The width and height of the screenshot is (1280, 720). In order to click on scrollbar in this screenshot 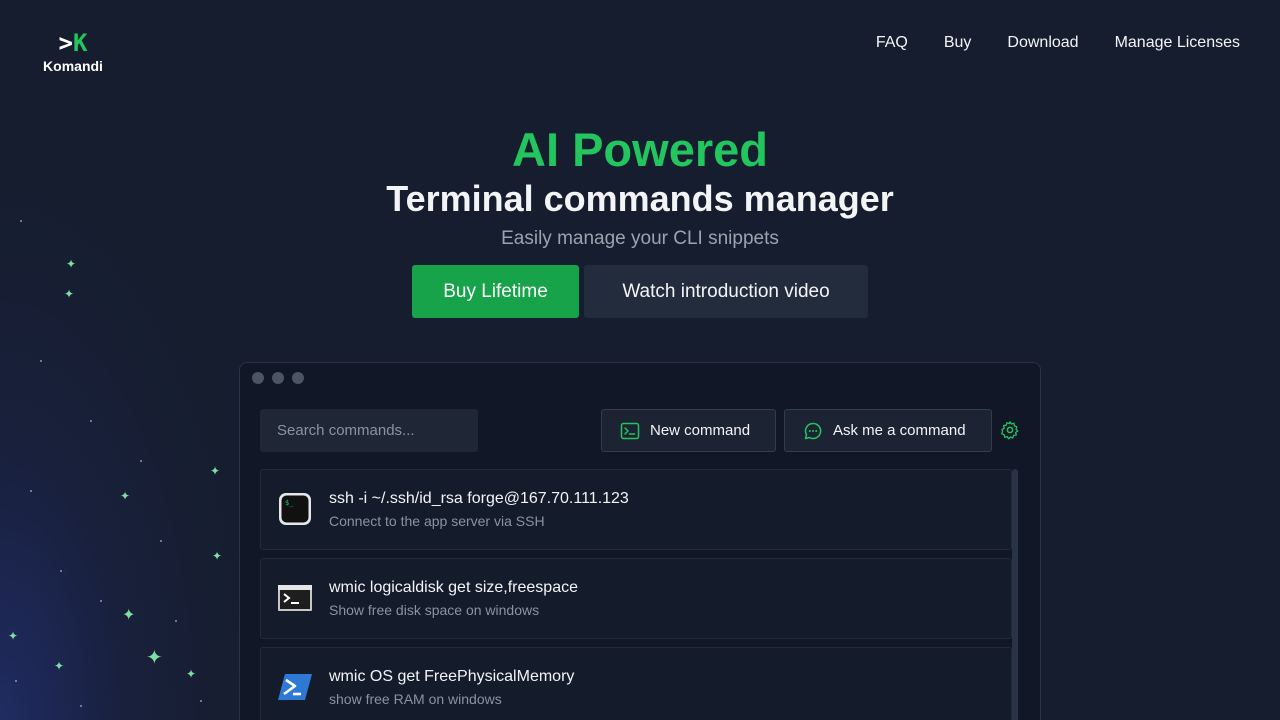, I will do `click(1015, 594)`.